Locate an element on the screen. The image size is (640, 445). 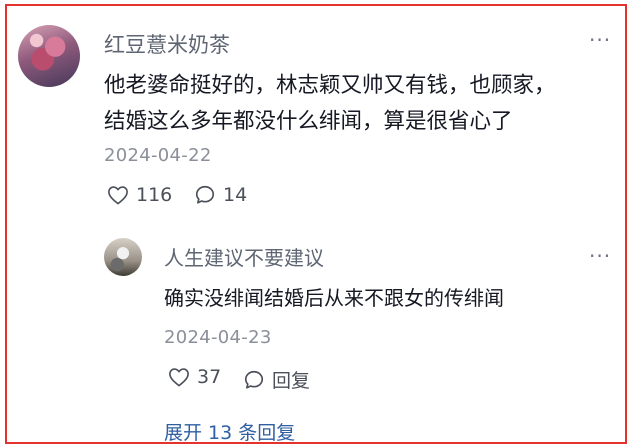
comment-date: 2024-04-22 is located at coordinates (158, 155).